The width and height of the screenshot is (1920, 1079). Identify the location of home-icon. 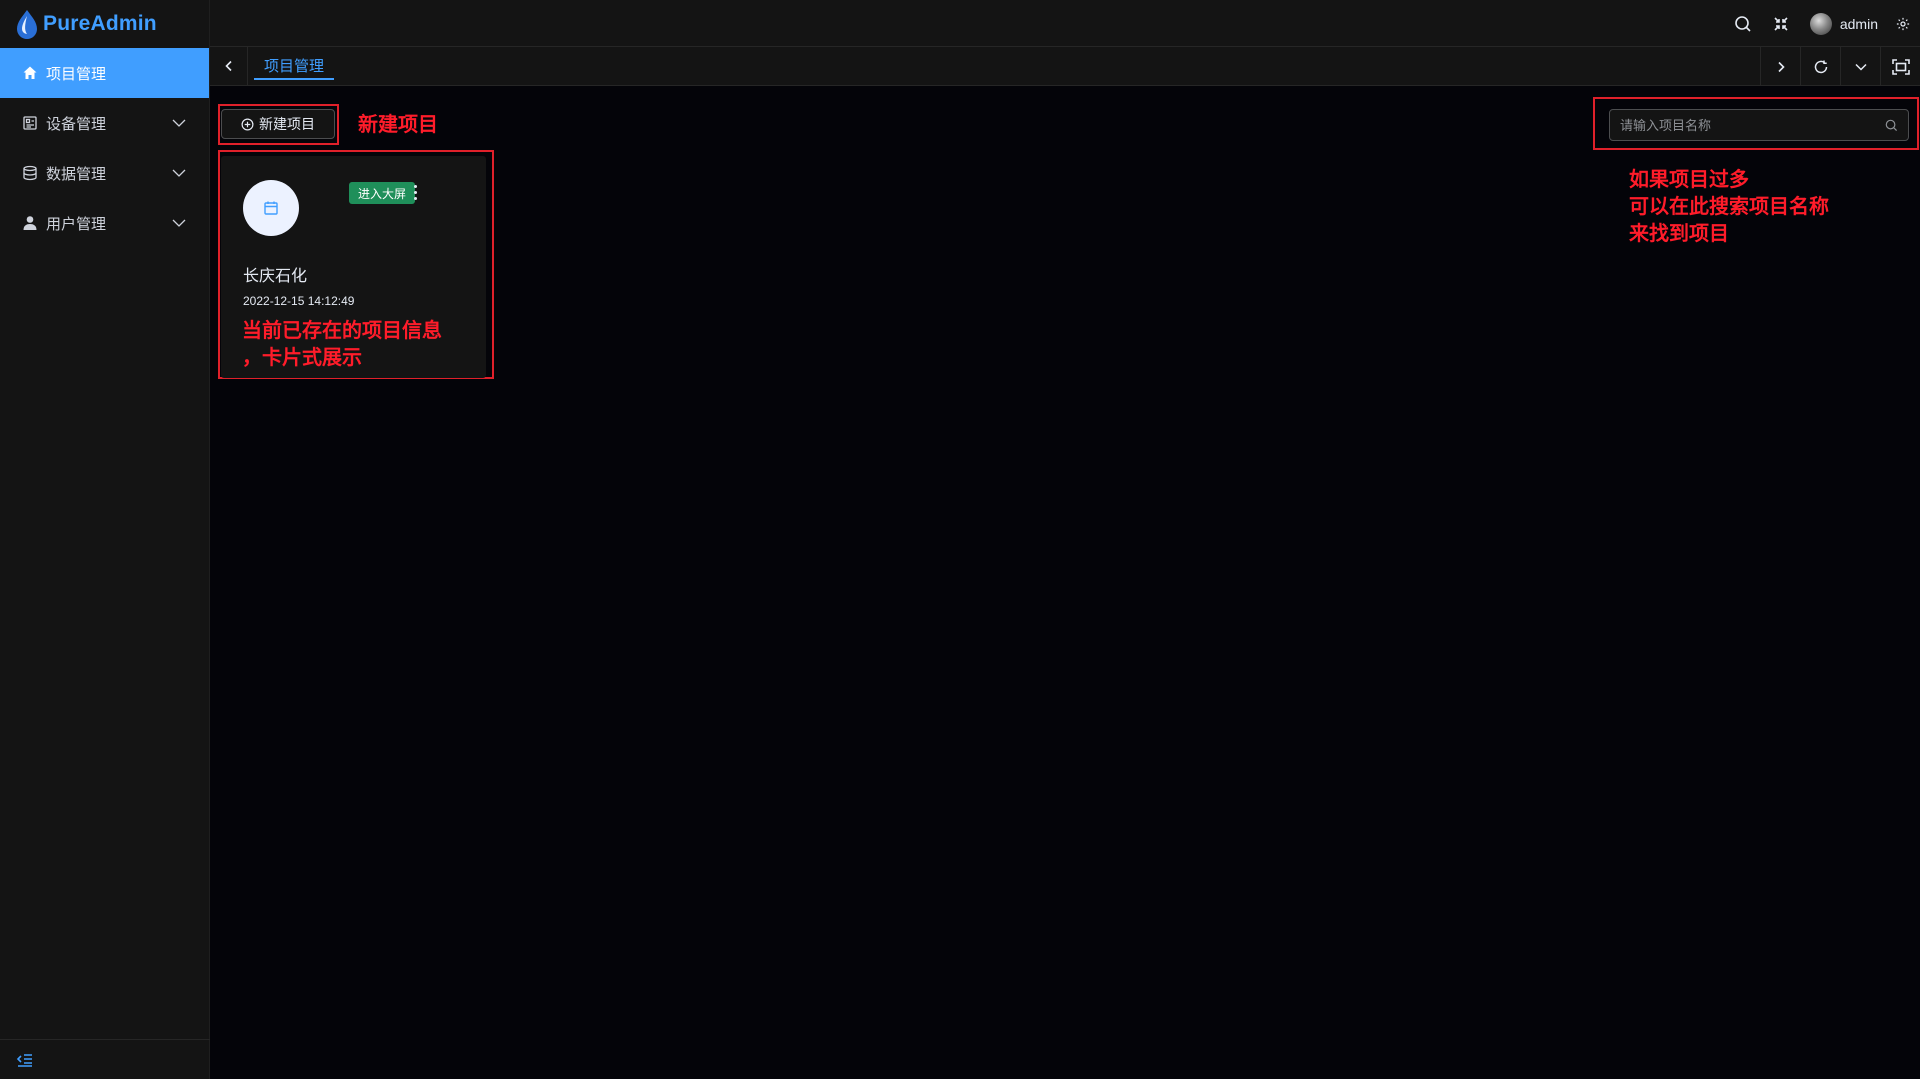
(30, 73).